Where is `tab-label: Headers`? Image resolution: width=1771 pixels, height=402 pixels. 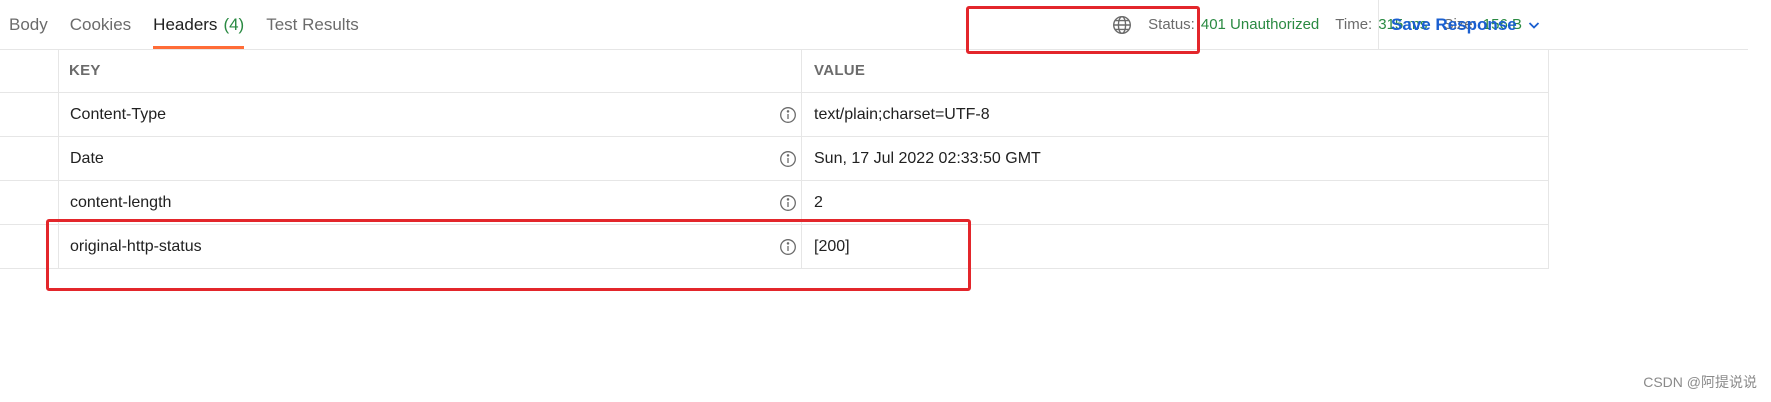 tab-label: Headers is located at coordinates (185, 24).